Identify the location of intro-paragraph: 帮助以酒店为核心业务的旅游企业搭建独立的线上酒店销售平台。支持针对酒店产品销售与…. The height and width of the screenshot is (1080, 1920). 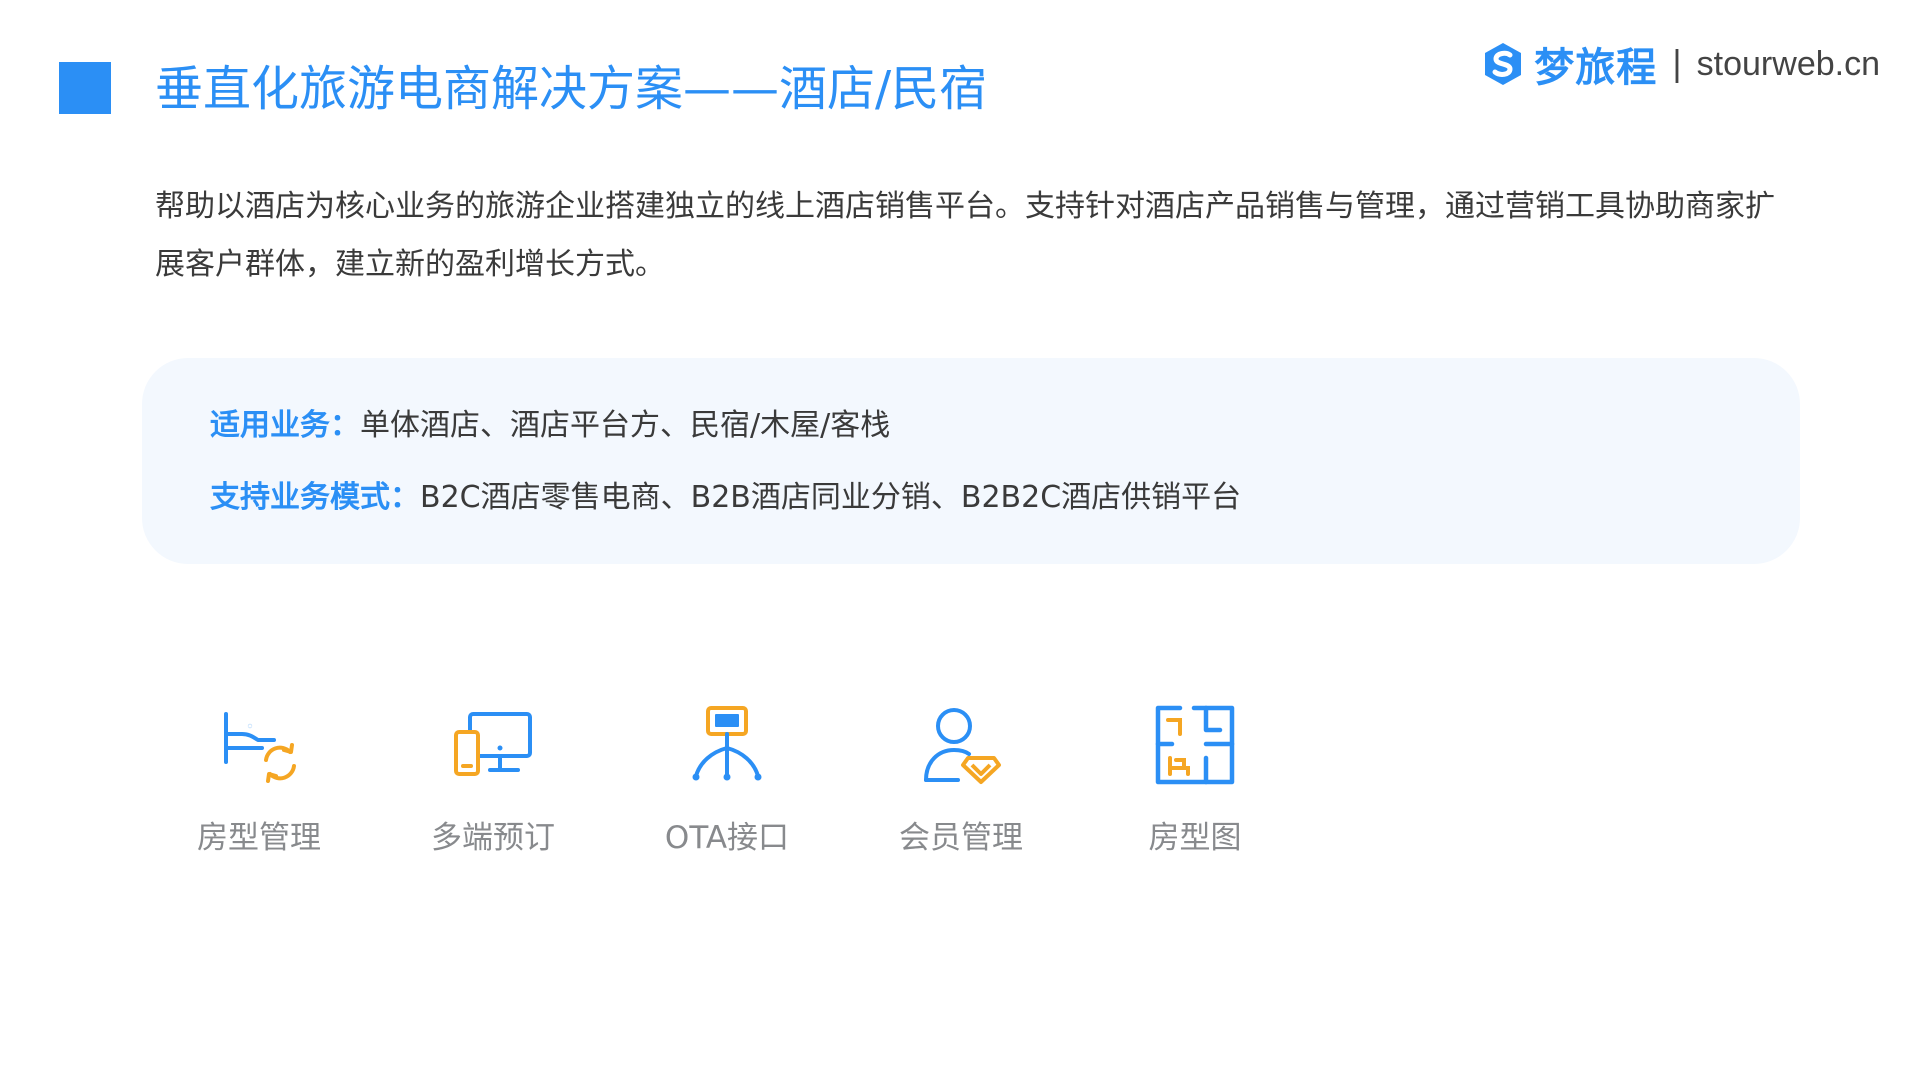
(965, 235).